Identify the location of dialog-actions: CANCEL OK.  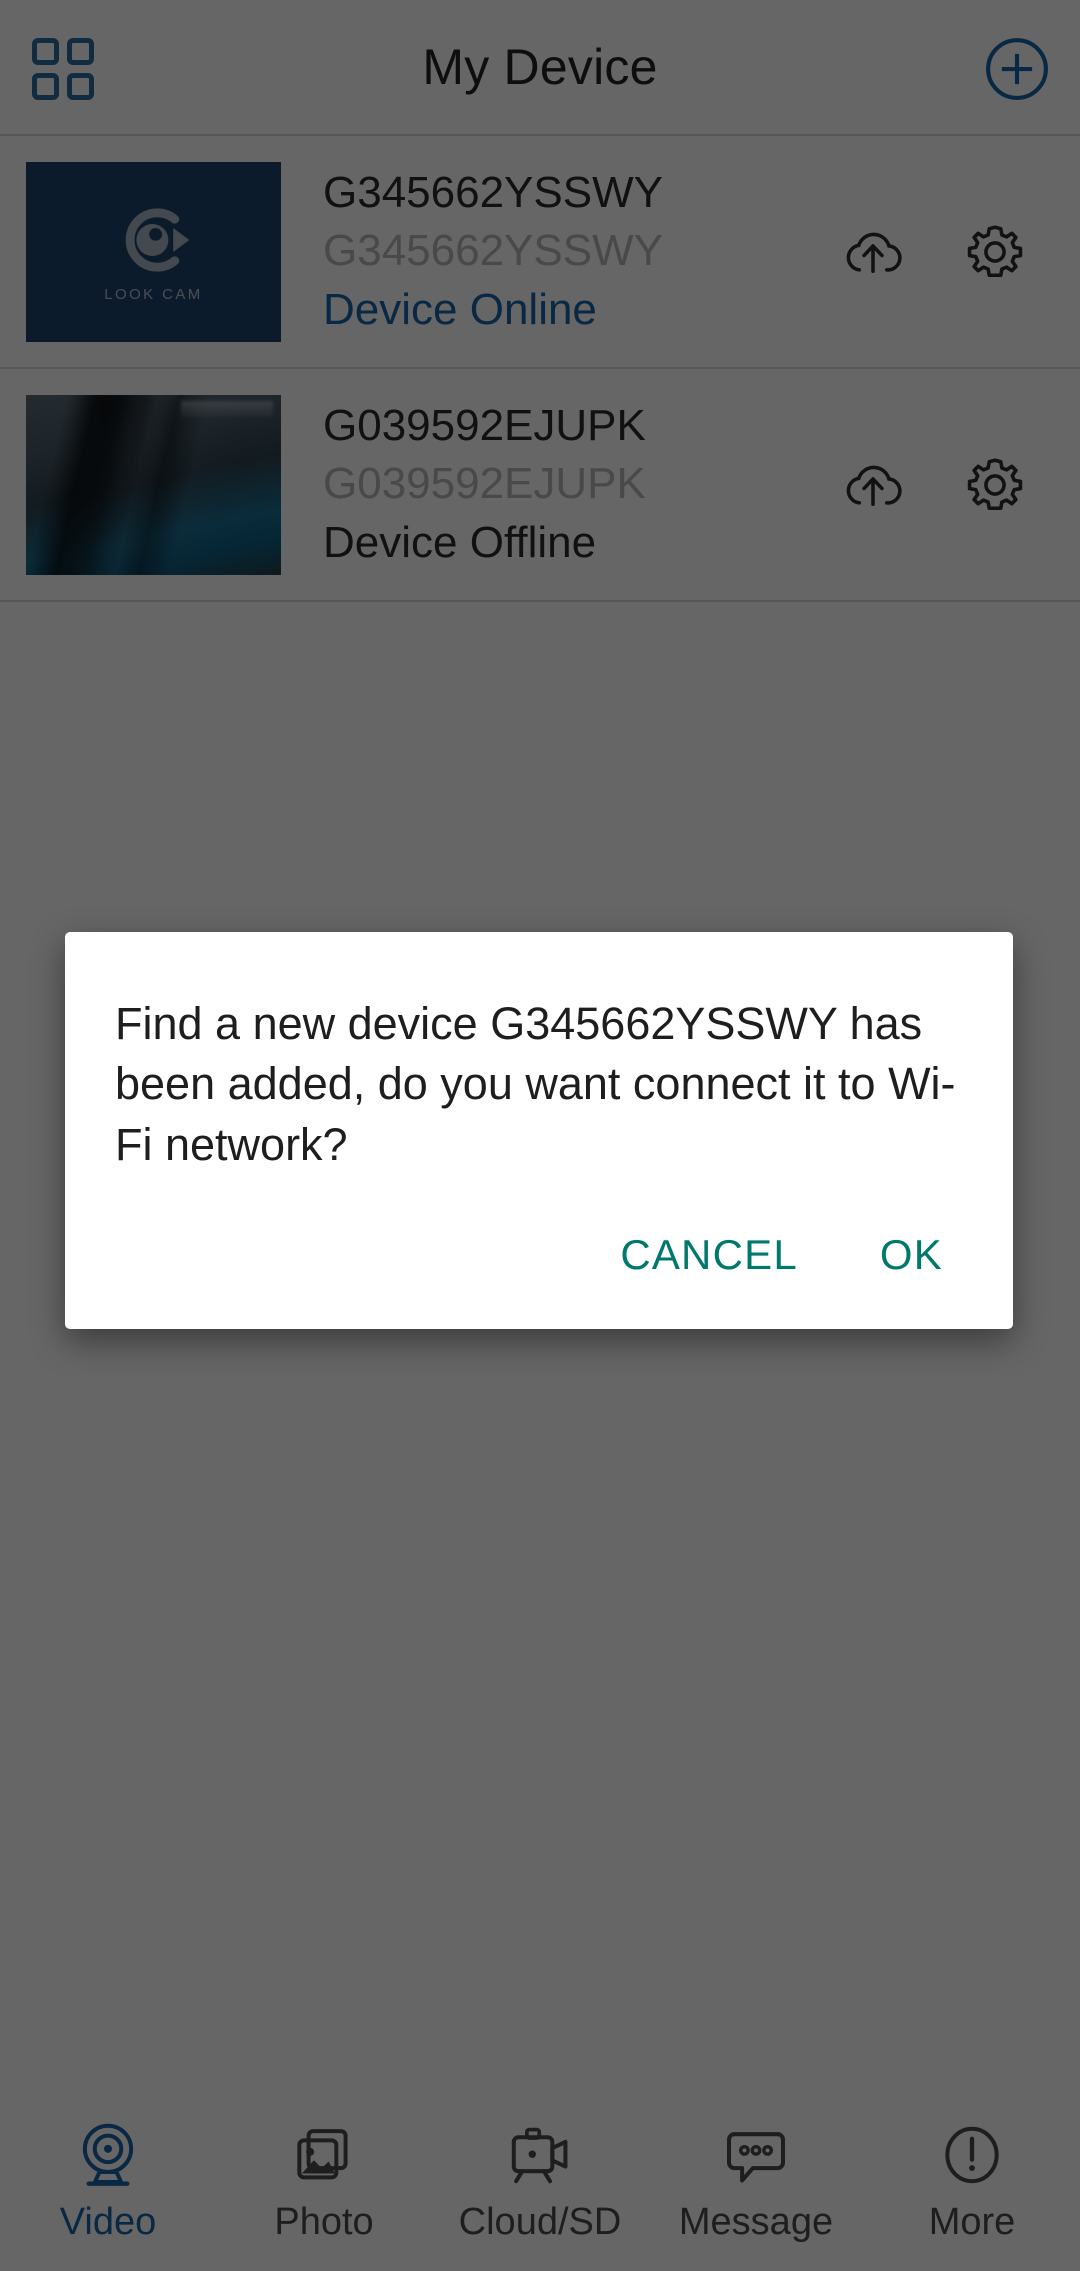
(539, 1252).